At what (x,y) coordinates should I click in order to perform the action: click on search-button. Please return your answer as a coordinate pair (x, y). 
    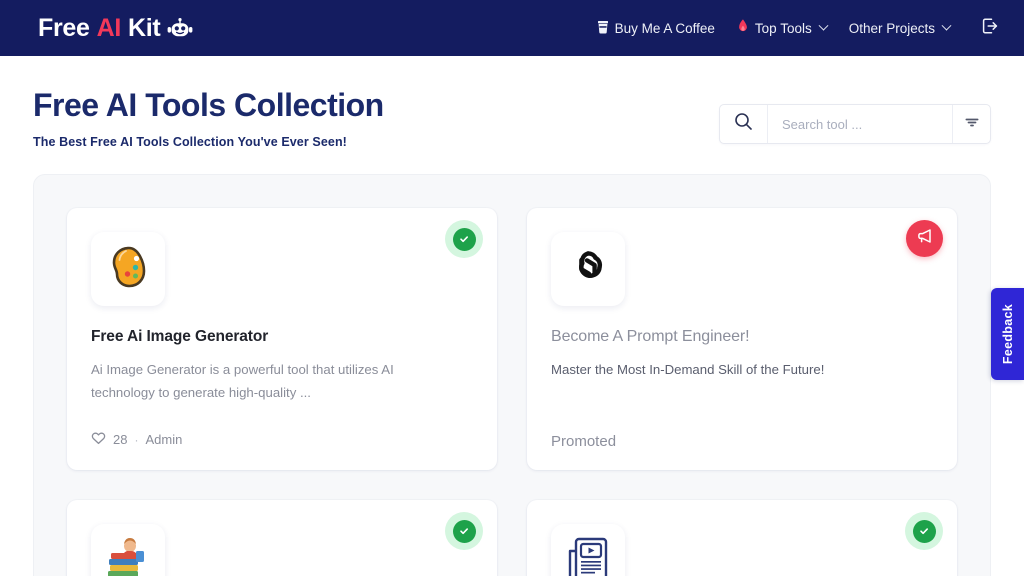
    Looking at the image, I should click on (744, 124).